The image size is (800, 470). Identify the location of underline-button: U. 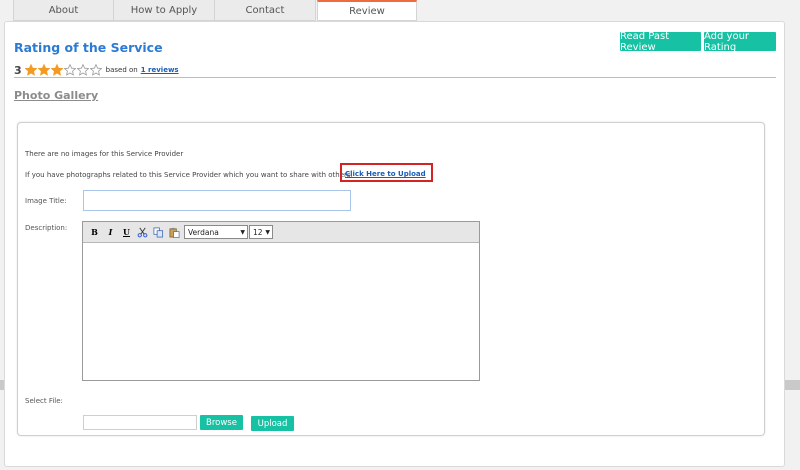
(126, 232).